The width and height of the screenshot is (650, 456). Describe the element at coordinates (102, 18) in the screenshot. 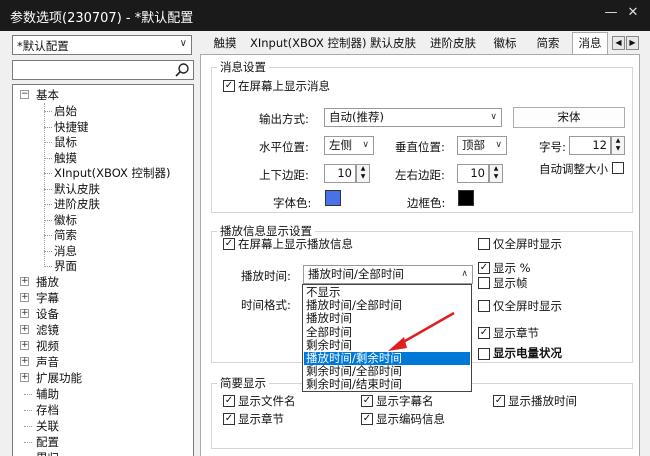

I see `window-title: 参数选项(230707) - *默认配置` at that location.